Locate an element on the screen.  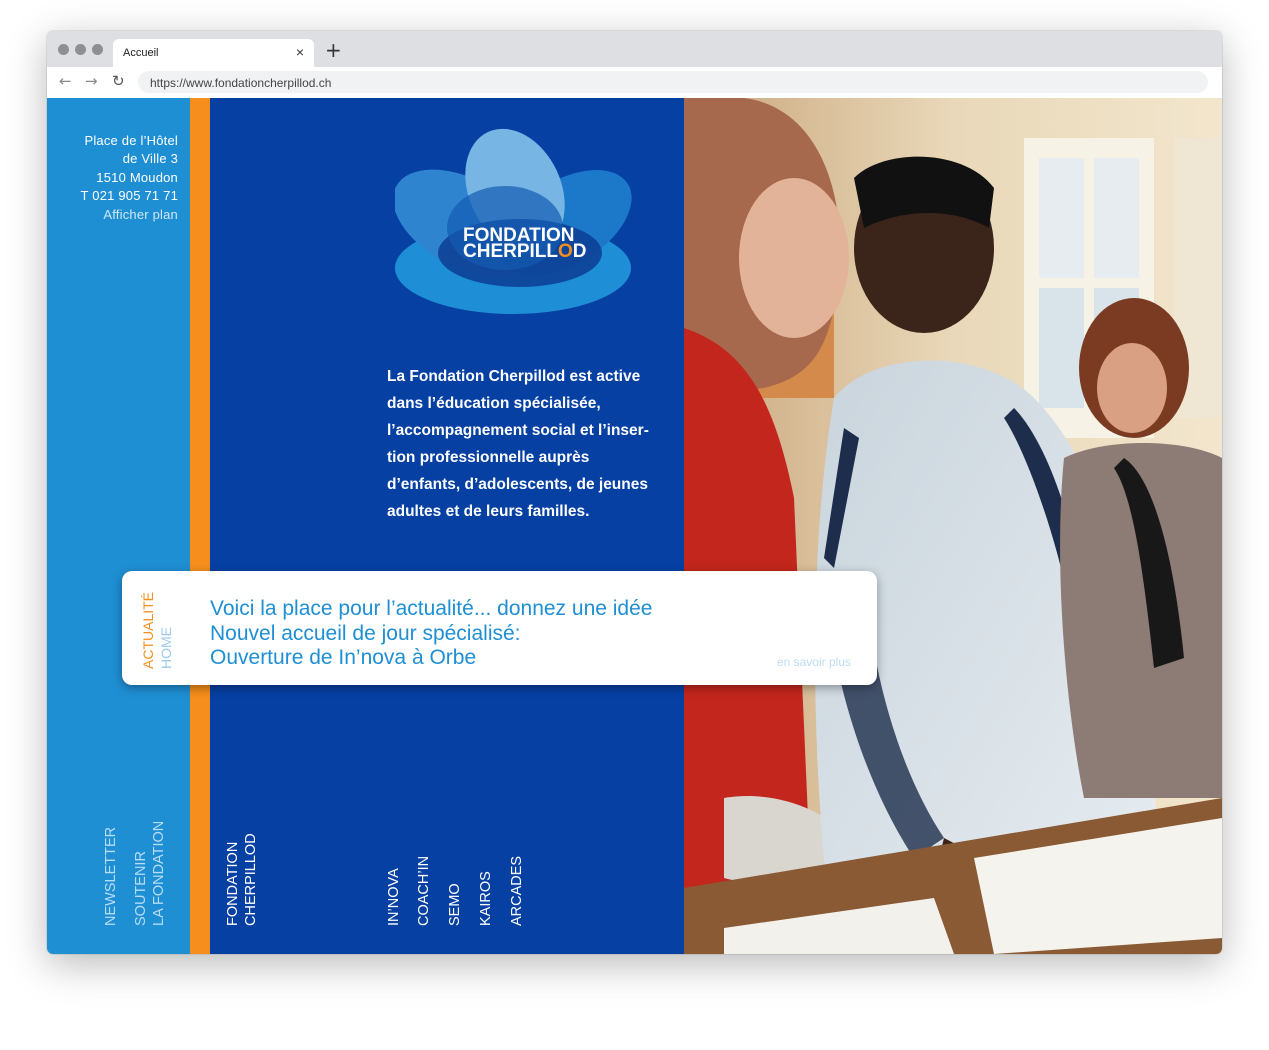
back-icon: ← is located at coordinates (65, 81).